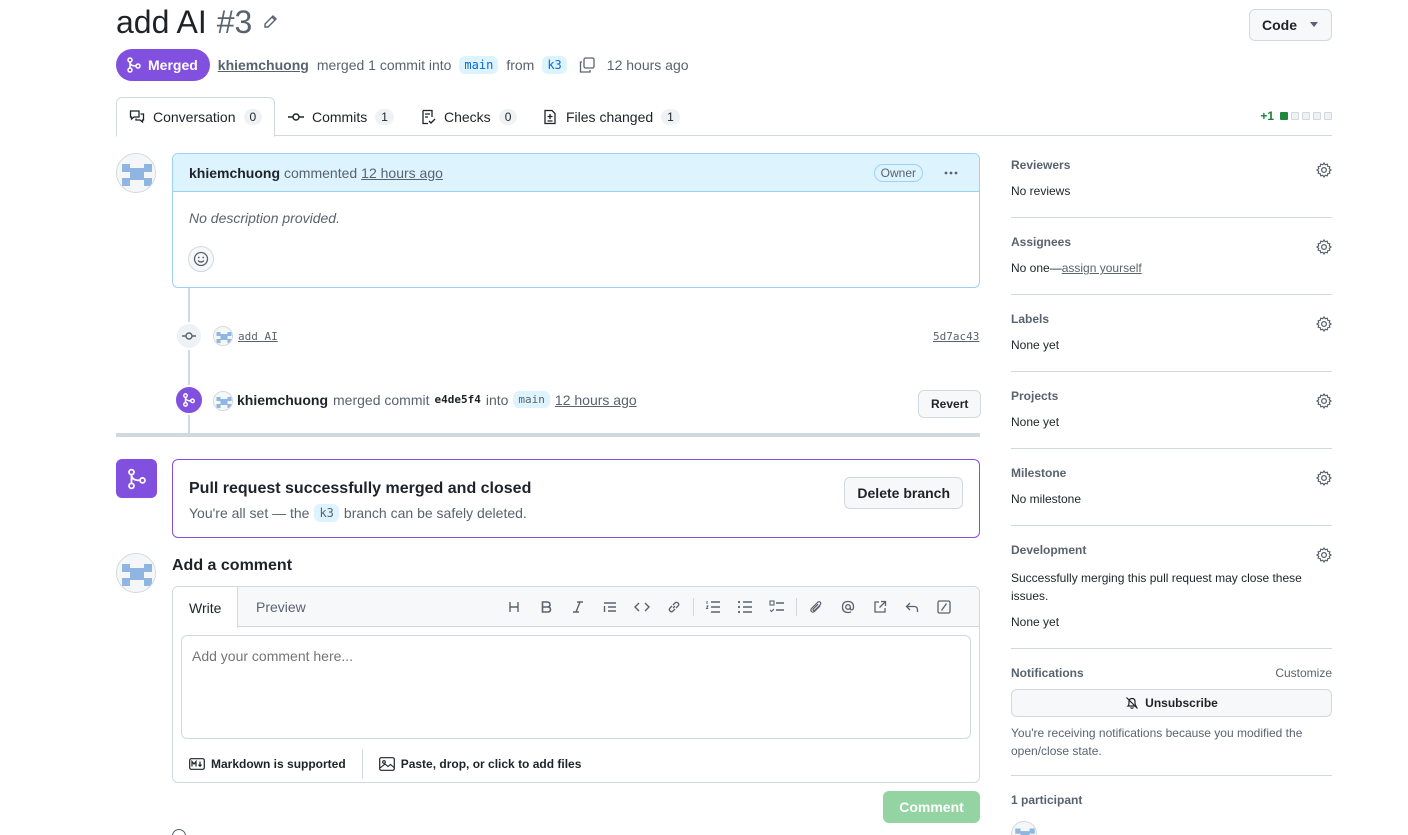 The image size is (1408, 835). I want to click on copy-icon, so click(587, 65).